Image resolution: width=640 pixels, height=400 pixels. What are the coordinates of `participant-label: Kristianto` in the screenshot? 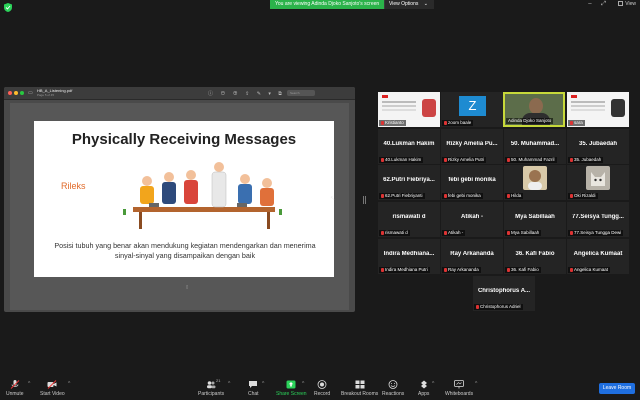 It's located at (392, 123).